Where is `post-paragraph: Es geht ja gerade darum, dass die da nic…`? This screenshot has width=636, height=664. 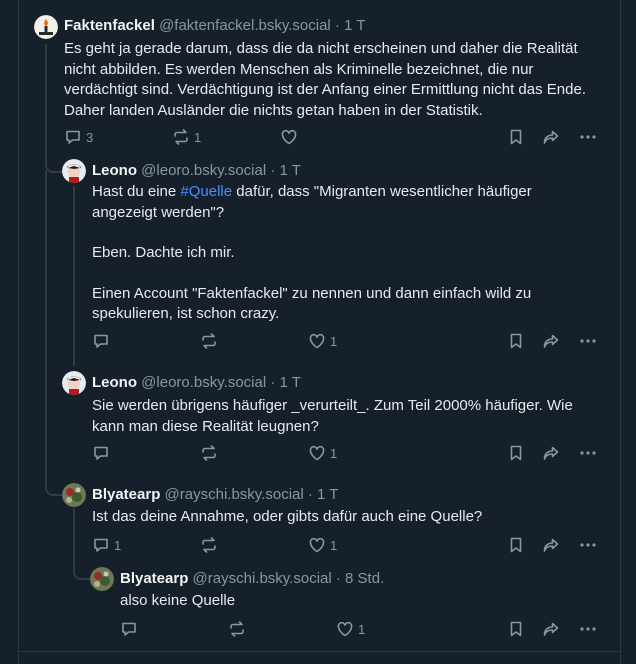 post-paragraph: Es geht ja gerade darum, dass die da nic… is located at coordinates (334, 80).